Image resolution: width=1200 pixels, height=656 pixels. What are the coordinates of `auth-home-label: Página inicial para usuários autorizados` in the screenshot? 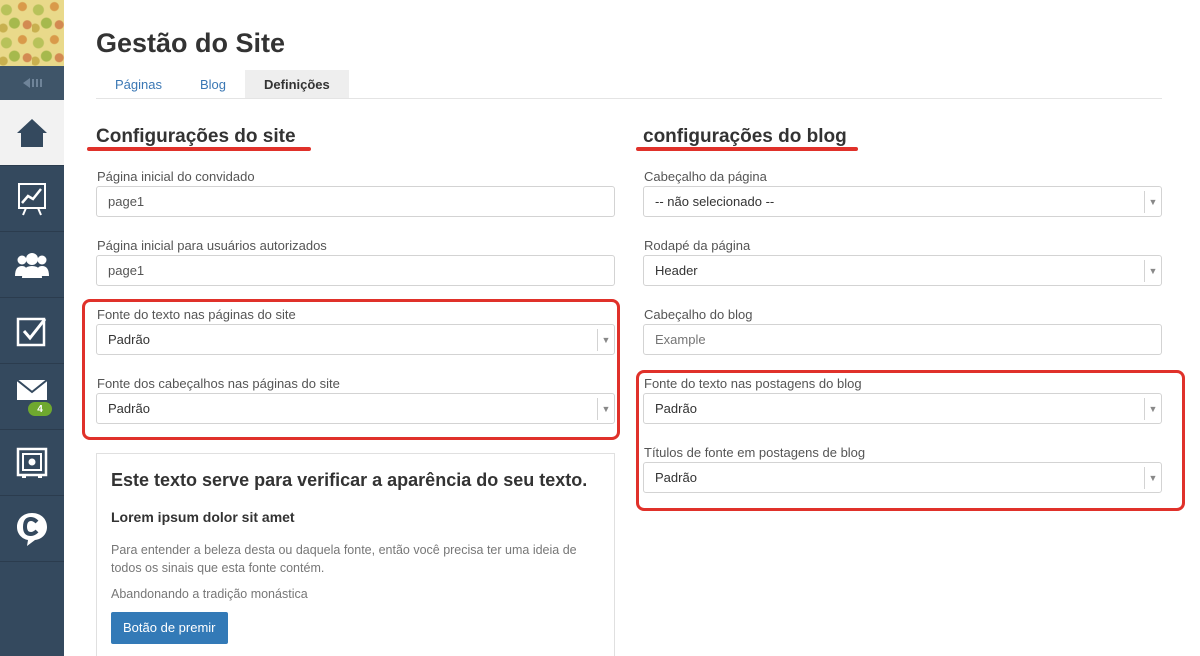 It's located at (212, 245).